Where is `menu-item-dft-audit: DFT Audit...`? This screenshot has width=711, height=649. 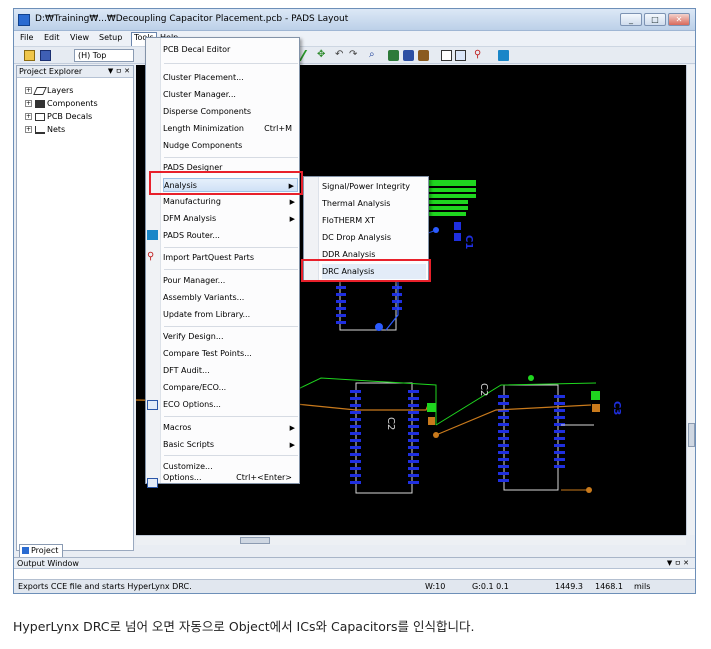
menu-item-dft-audit: DFT Audit... is located at coordinates (230, 371).